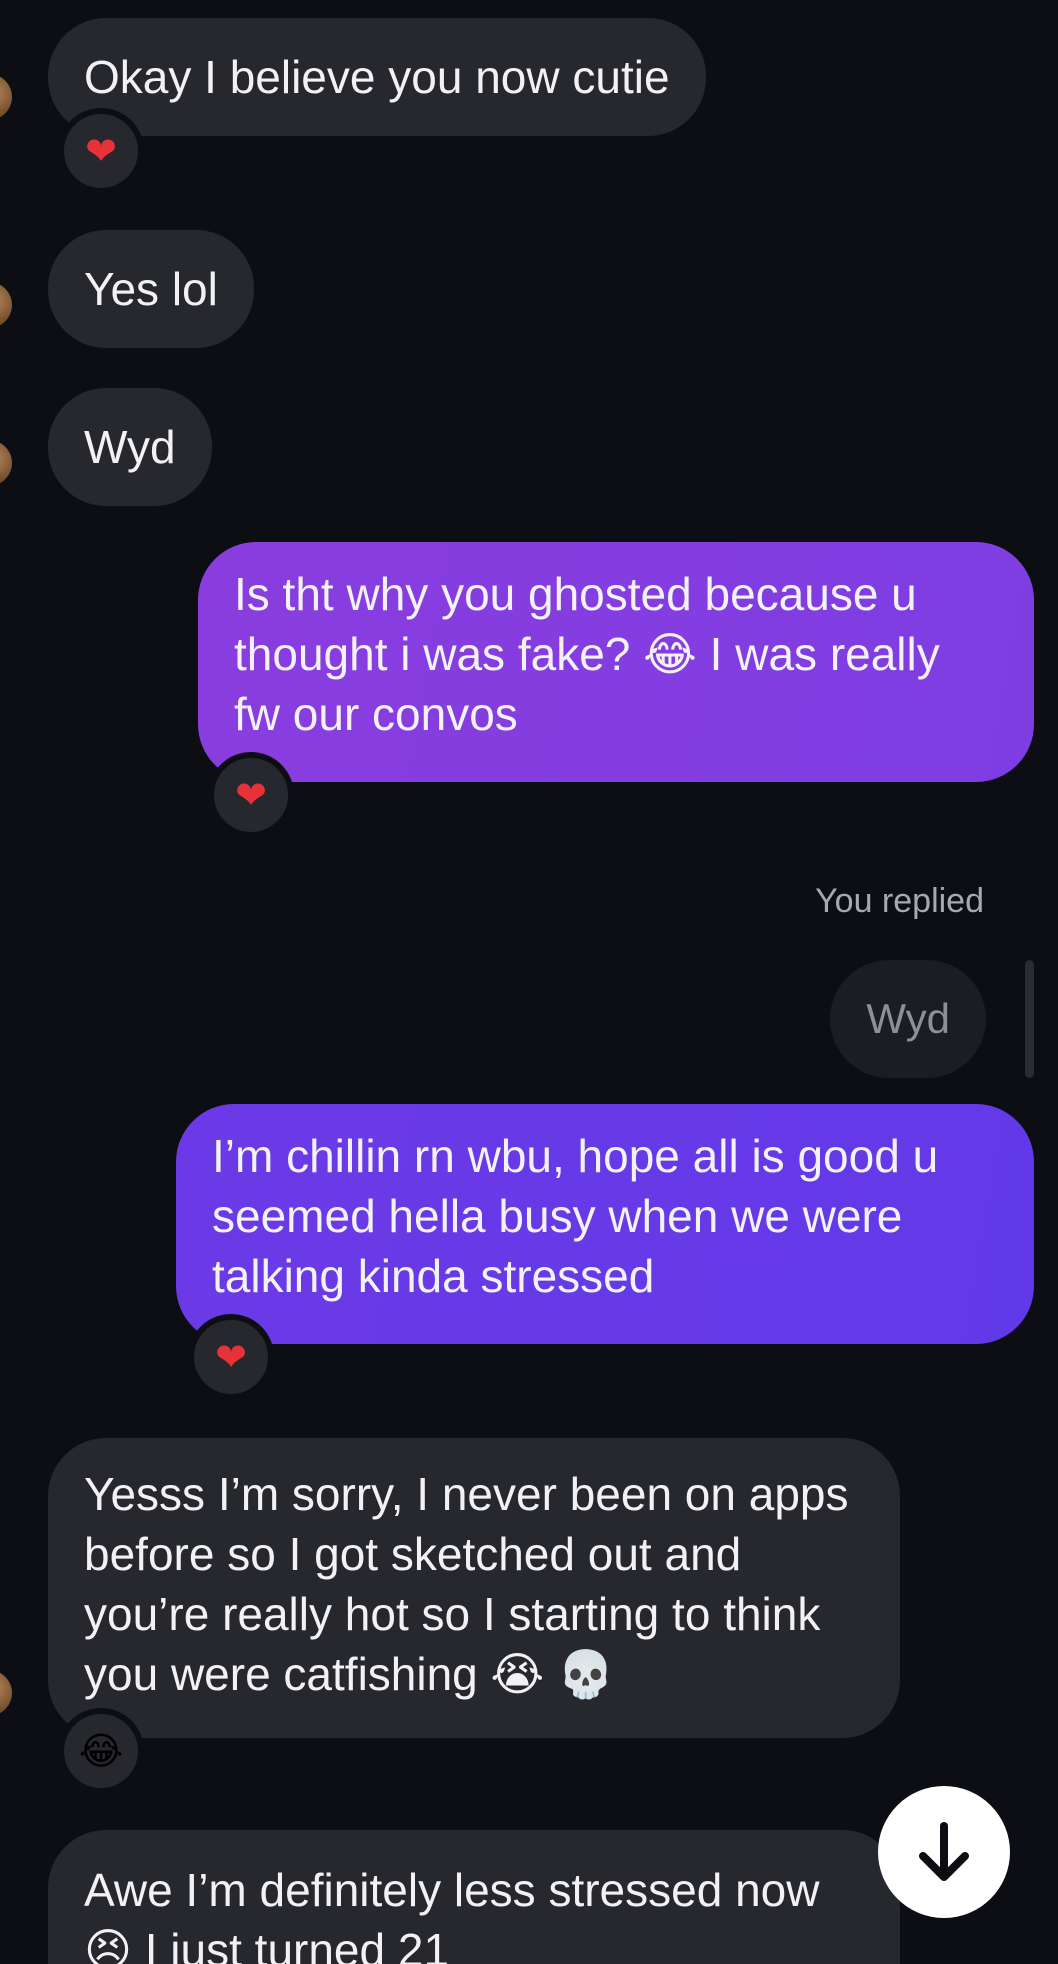  I want to click on quoted-message: Wyd, so click(908, 1019).